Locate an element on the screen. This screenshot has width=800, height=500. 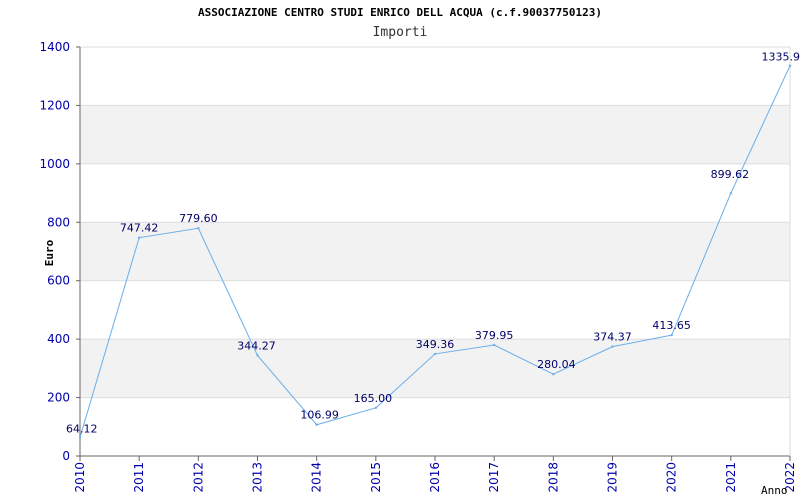
x-tick-label: 2020 is located at coordinates (672, 477).